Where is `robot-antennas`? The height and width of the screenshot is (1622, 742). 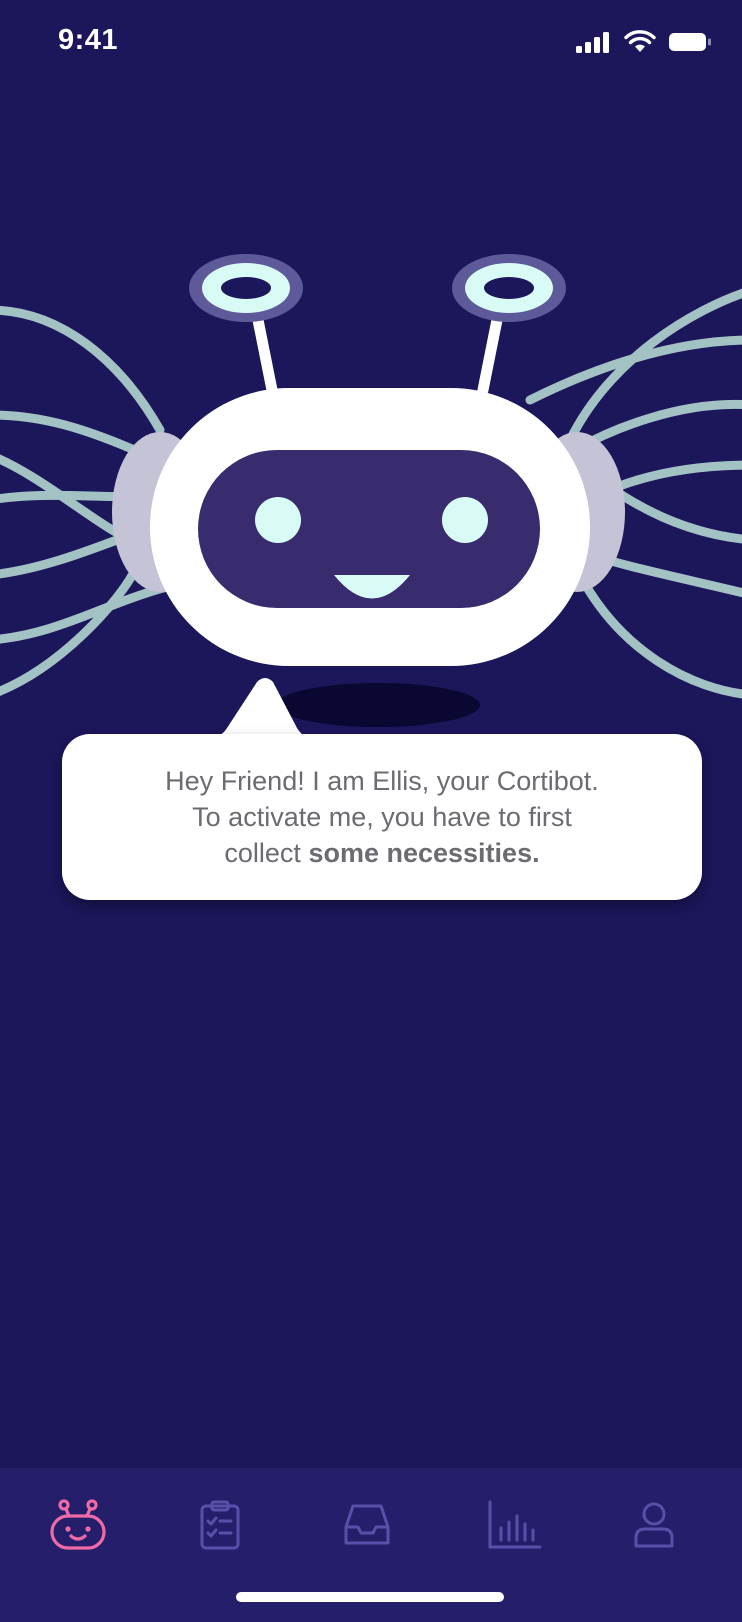
robot-antennas is located at coordinates (377, 325).